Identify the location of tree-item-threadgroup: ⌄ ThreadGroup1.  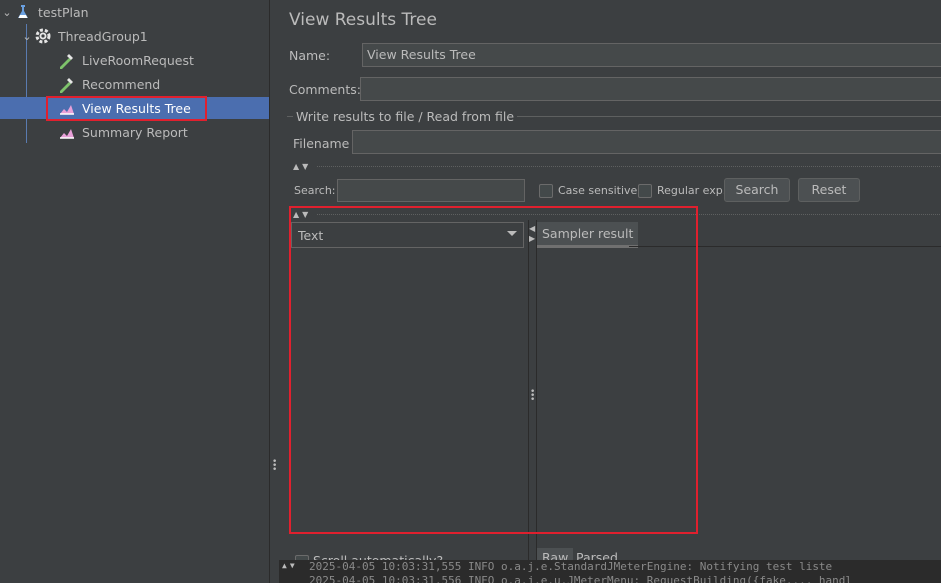
(84, 36).